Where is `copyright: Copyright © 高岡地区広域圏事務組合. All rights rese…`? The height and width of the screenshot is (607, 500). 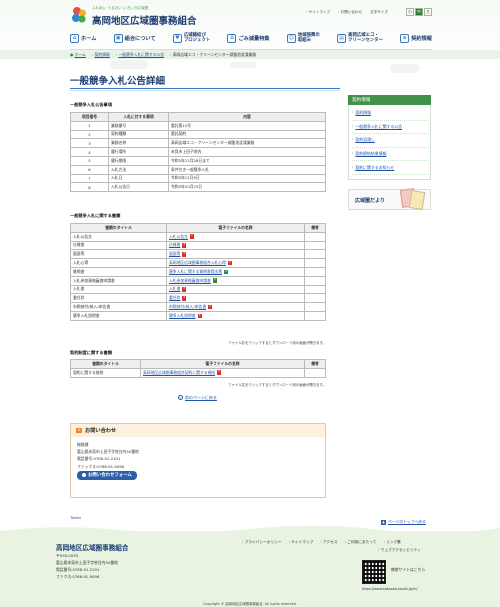
copyright: Copyright © 高岡地区広域圏事務組合. All rights rese… is located at coordinates (250, 604).